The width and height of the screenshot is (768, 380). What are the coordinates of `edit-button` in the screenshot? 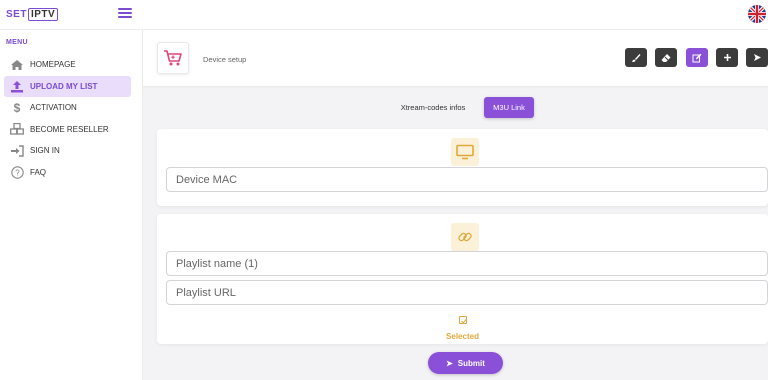 It's located at (697, 57).